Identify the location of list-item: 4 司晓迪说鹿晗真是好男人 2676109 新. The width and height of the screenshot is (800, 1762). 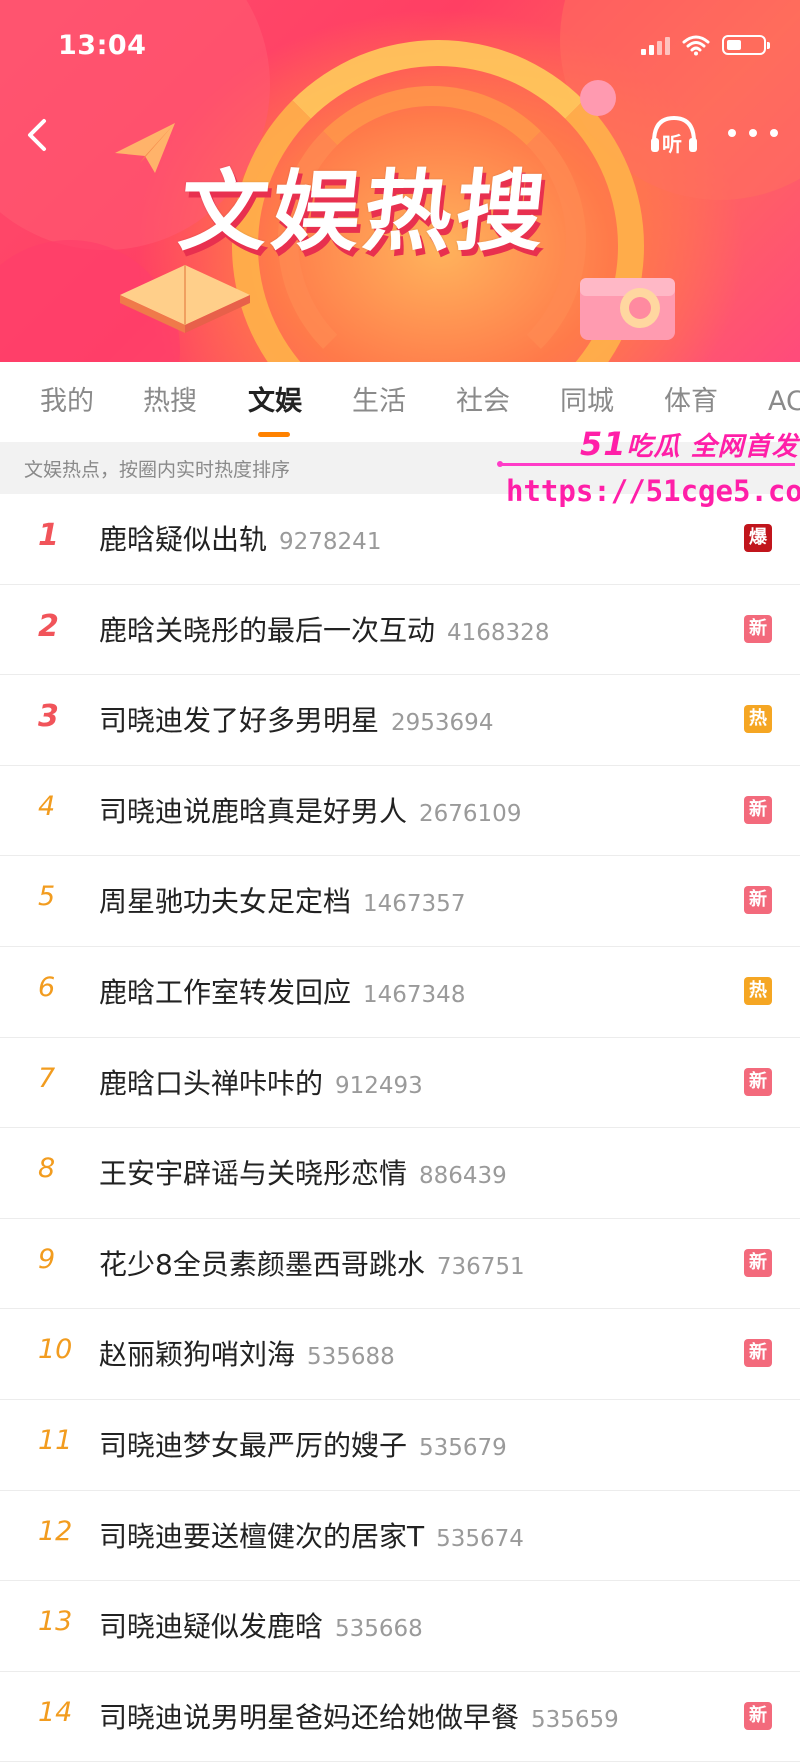
(400, 811).